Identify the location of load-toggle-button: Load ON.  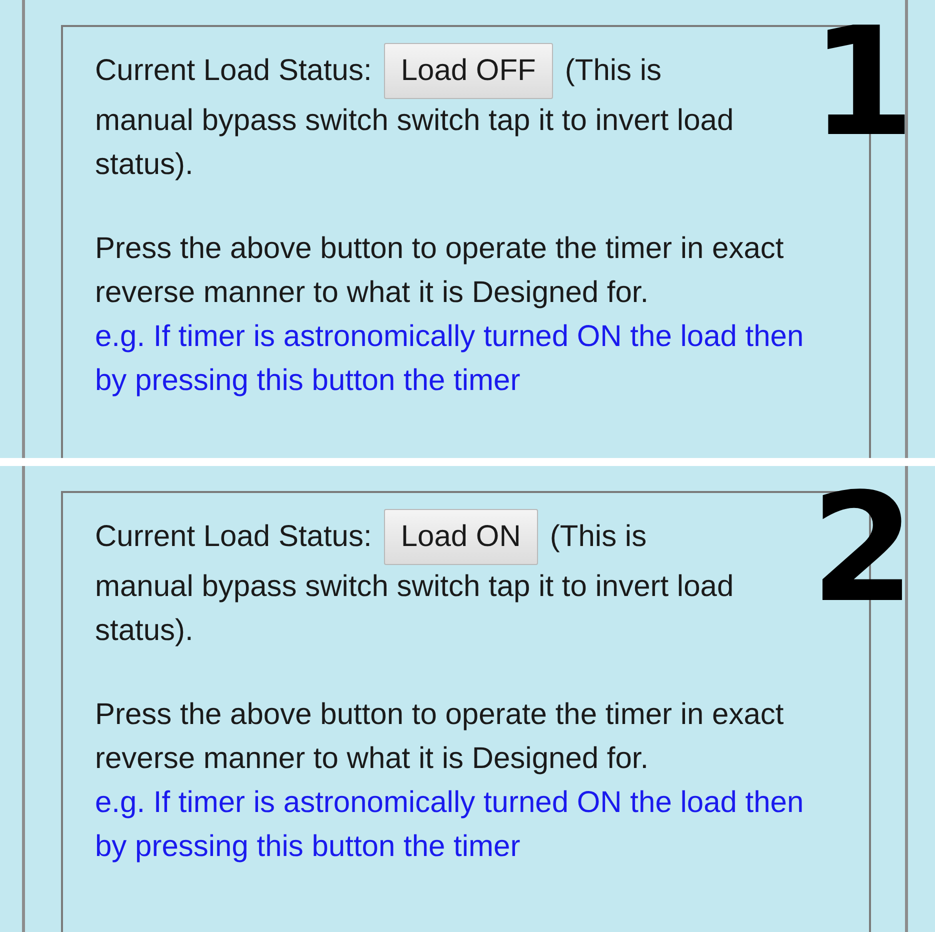
(461, 537).